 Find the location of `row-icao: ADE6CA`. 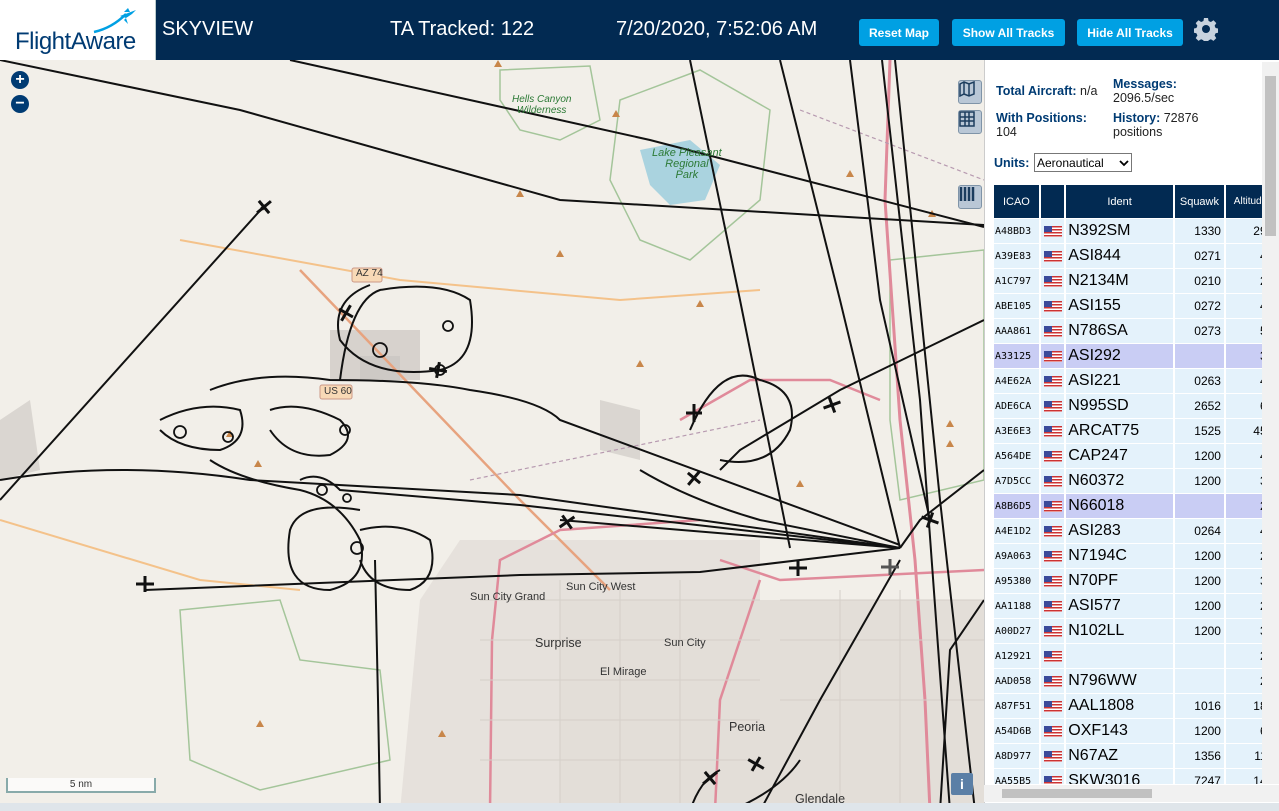

row-icao: ADE6CA is located at coordinates (1016, 406).